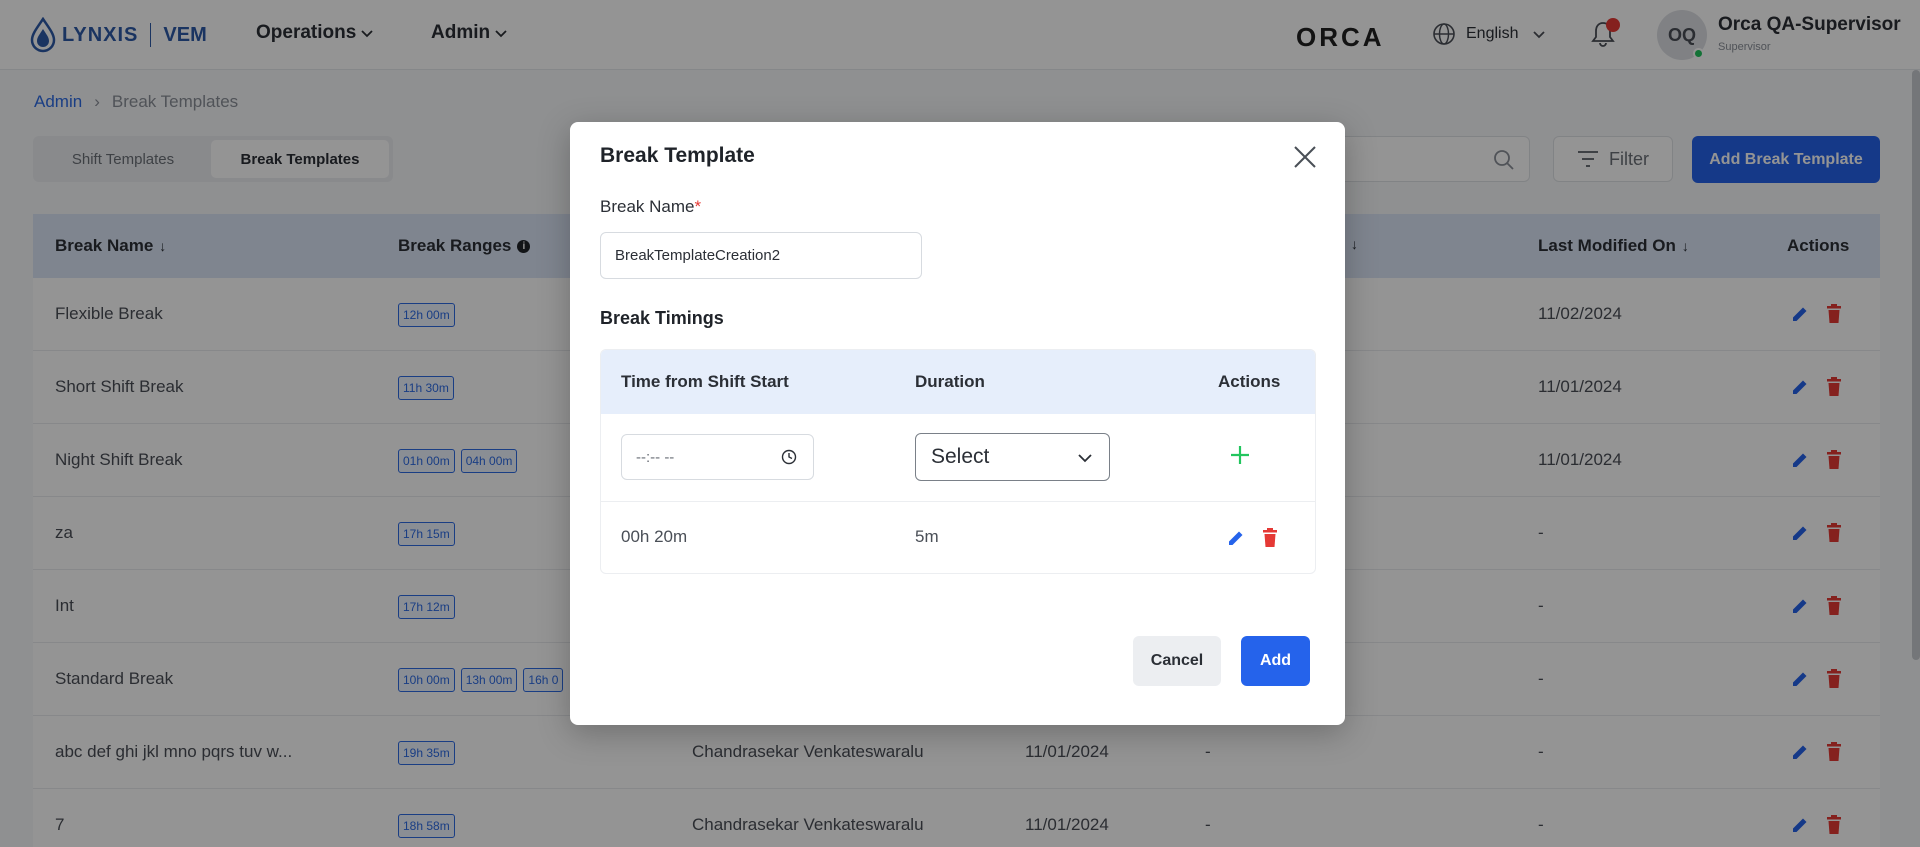 Image resolution: width=1920 pixels, height=847 pixels. What do you see at coordinates (1012, 457) in the screenshot?
I see `duration-select: Select` at bounding box center [1012, 457].